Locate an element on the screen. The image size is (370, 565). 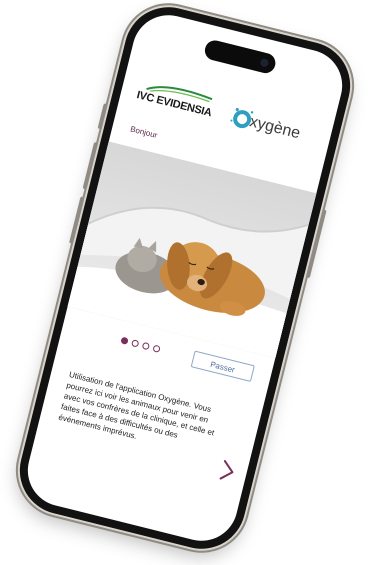
right-logo-text: xygène is located at coordinates (274, 128).